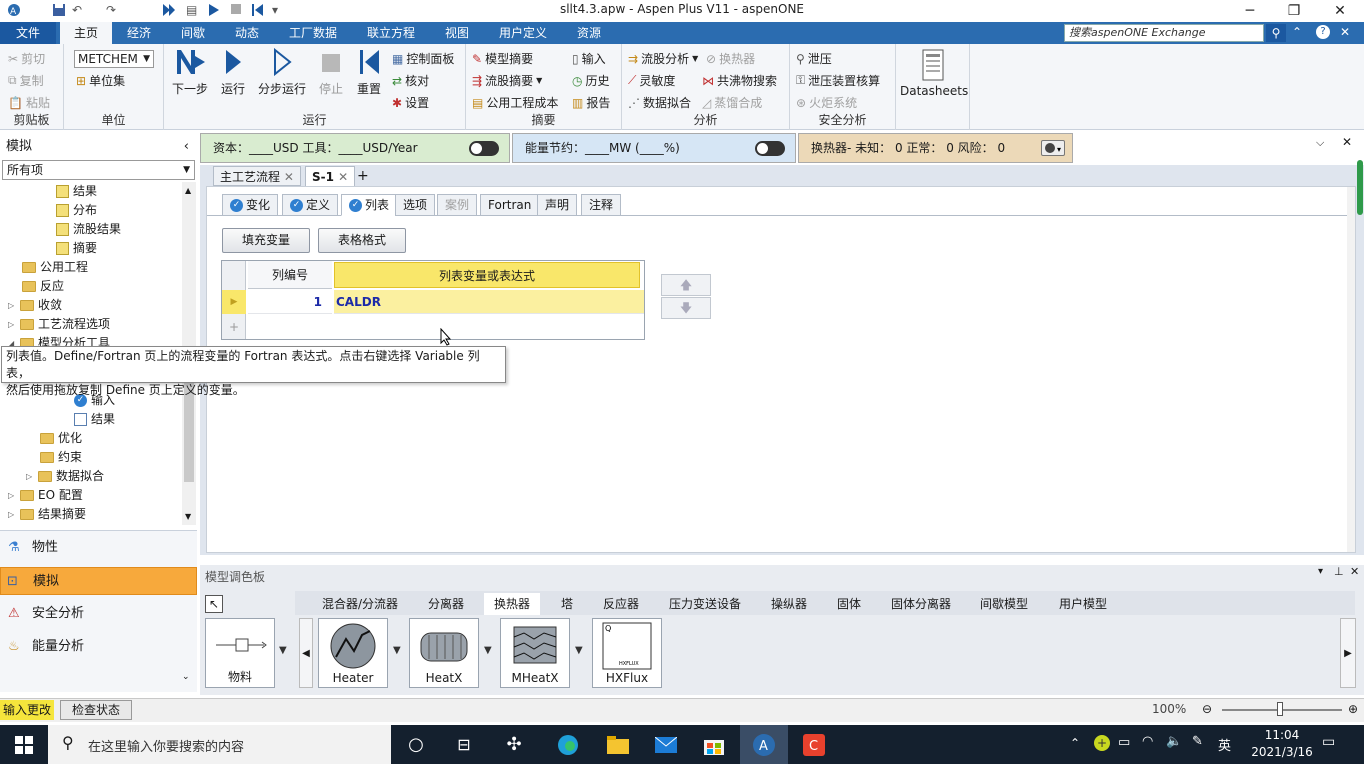 This screenshot has height=764, width=1364. Describe the element at coordinates (567, 604) in the screenshot. I see `palette-tab-columns: 塔` at that location.